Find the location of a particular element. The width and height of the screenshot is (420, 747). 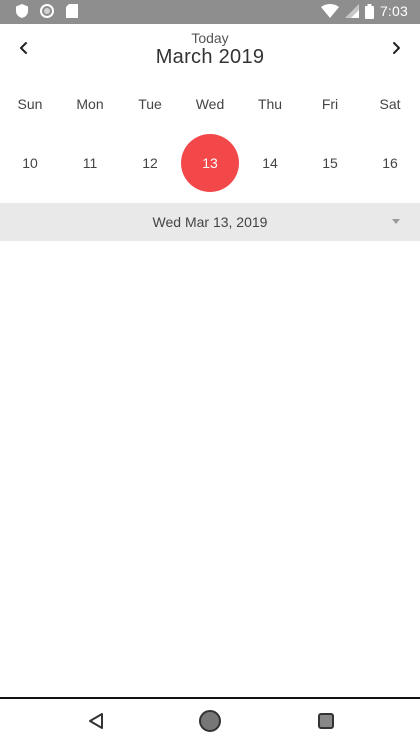

recents-button is located at coordinates (326, 723).